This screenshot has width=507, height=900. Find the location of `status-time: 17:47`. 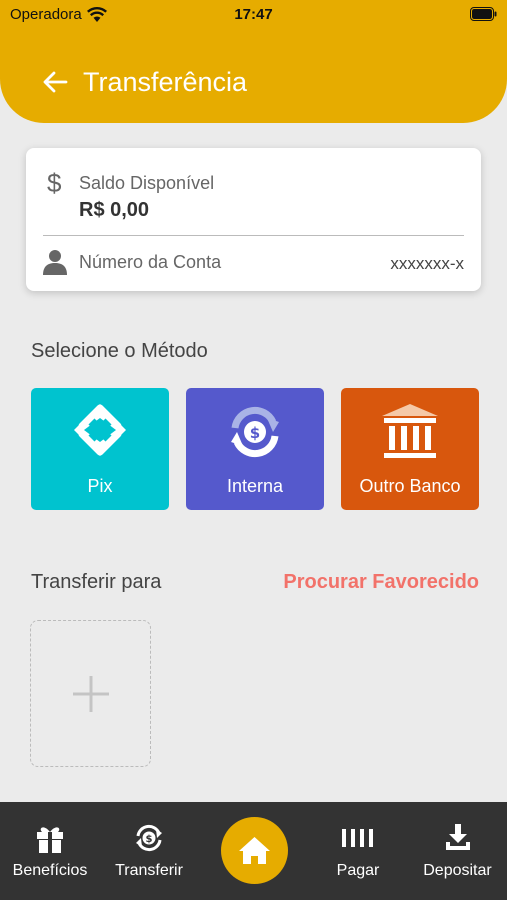

status-time: 17:47 is located at coordinates (253, 14).